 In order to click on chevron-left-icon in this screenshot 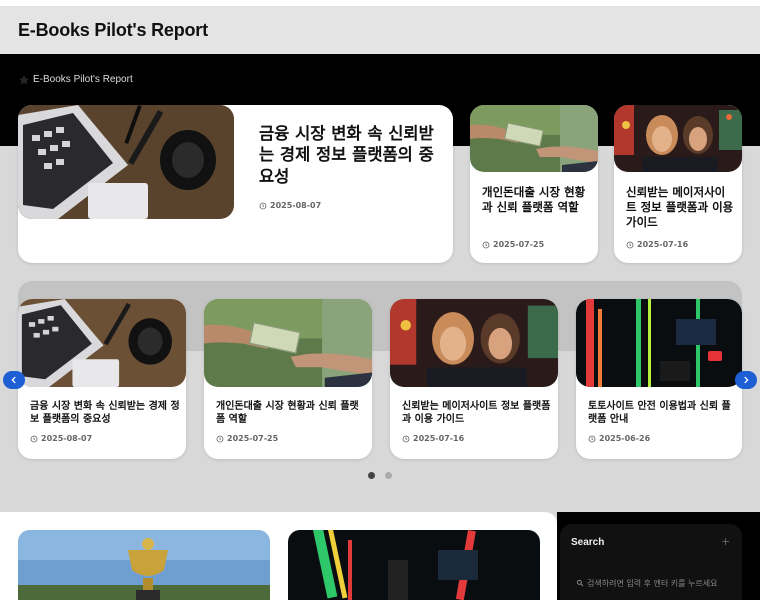, I will do `click(13, 380)`.